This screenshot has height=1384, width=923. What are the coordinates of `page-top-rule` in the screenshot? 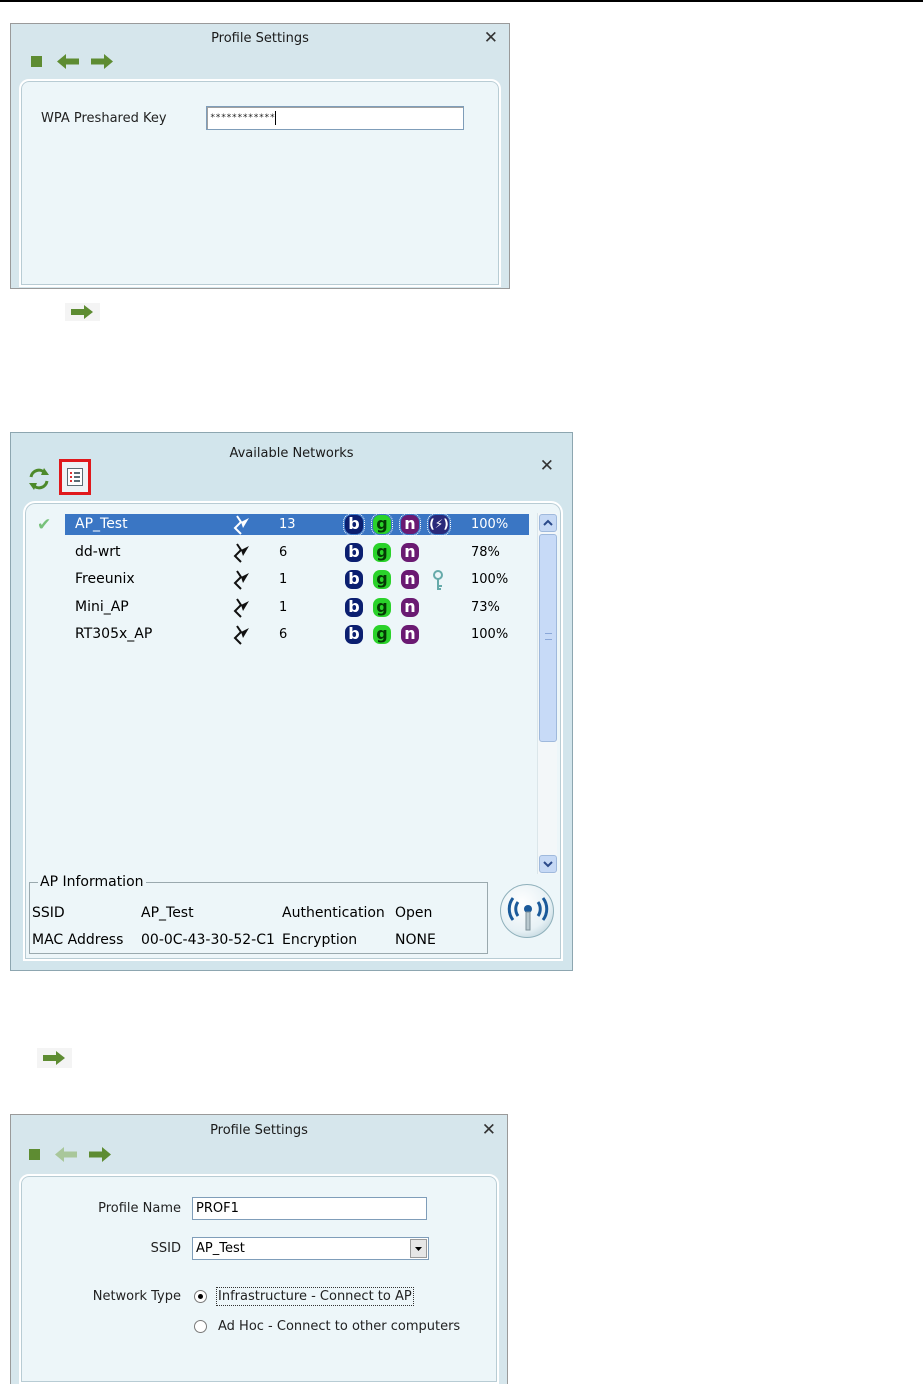 It's located at (461, 1).